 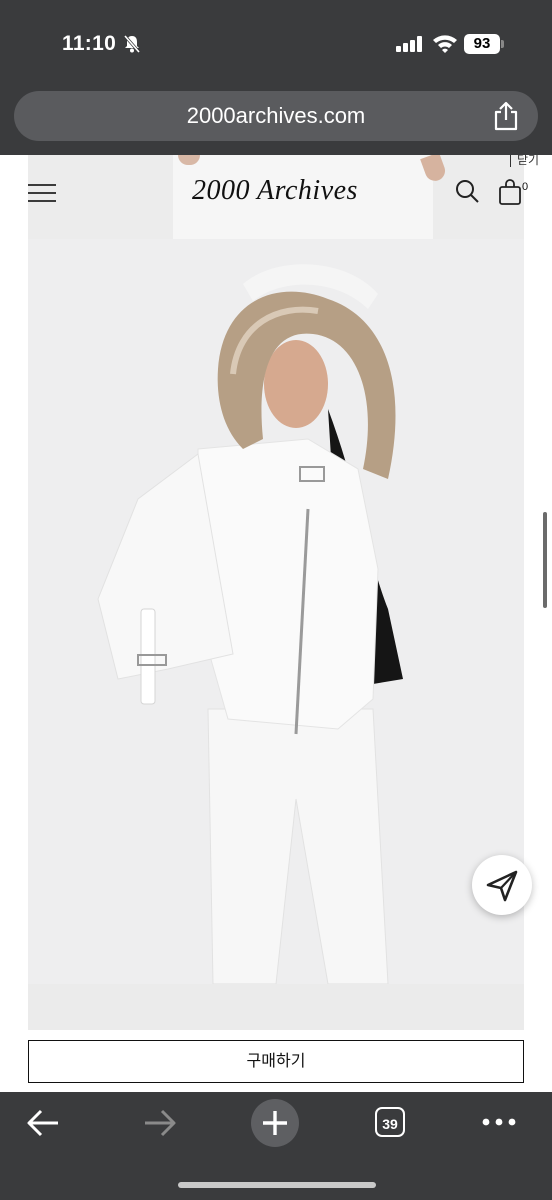 What do you see at coordinates (545, 560) in the screenshot?
I see `page-scrollbar` at bounding box center [545, 560].